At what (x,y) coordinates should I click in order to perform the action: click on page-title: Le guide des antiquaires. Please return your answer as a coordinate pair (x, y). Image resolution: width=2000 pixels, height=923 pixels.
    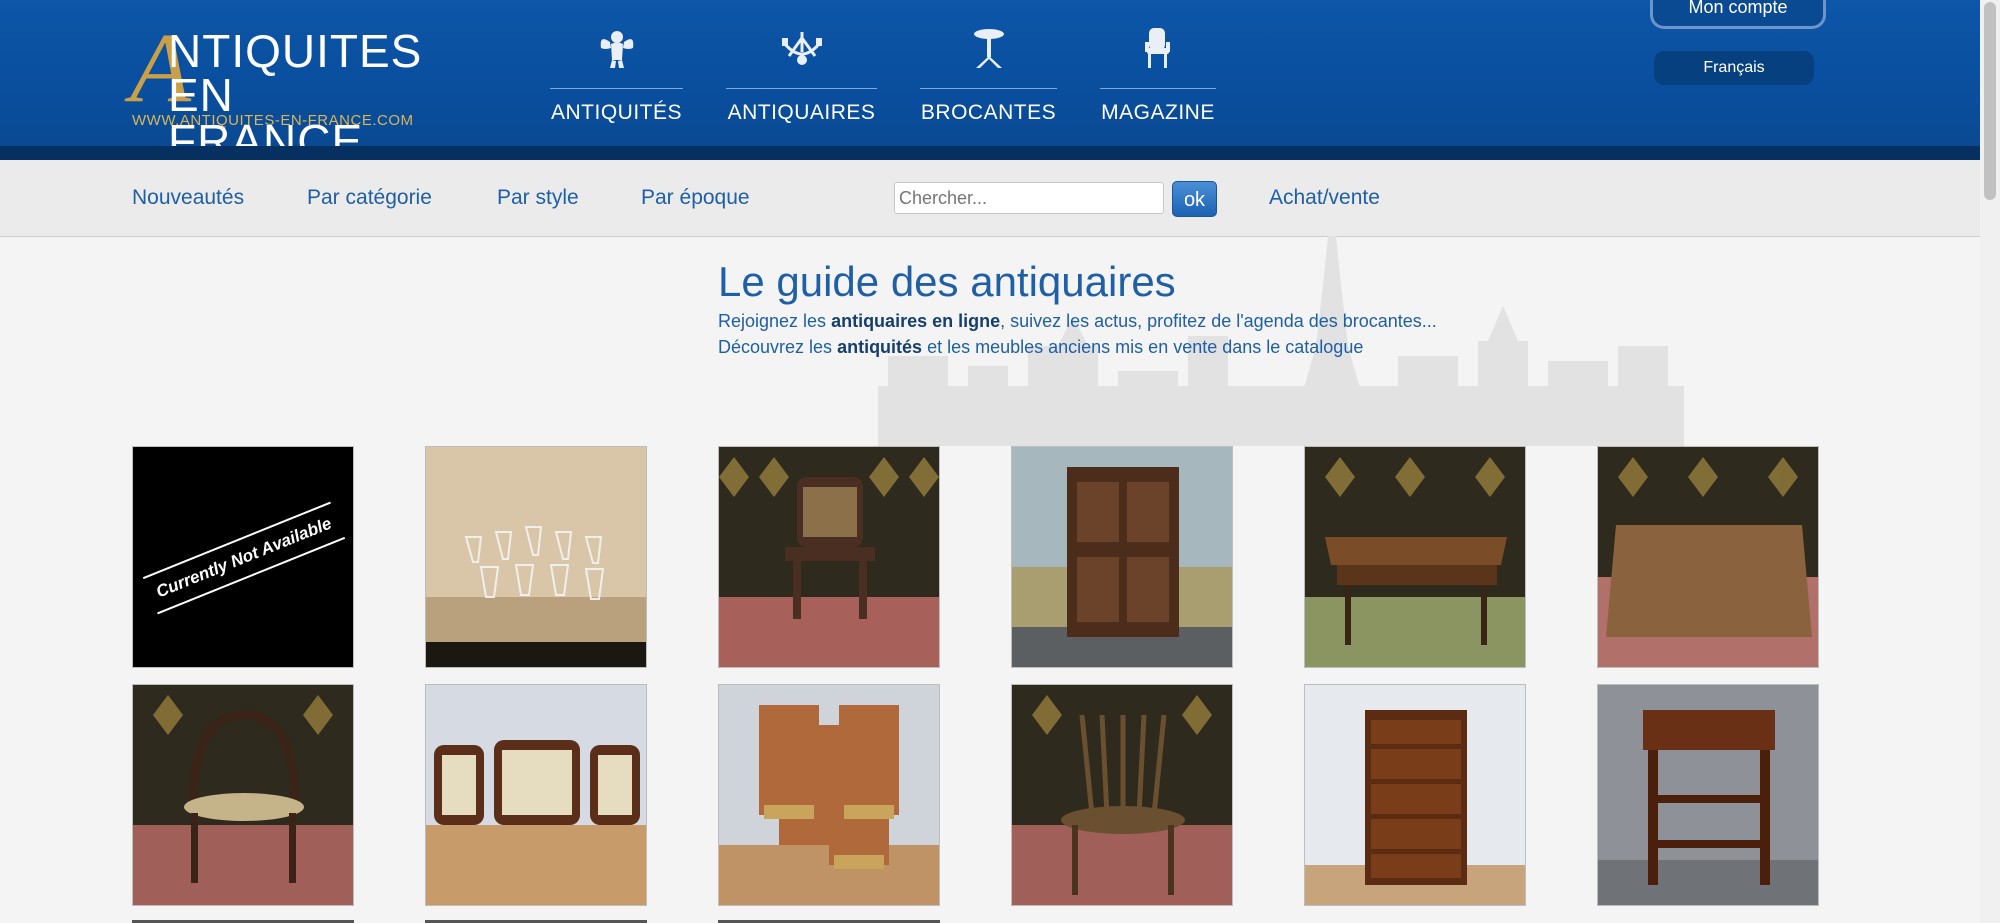
    Looking at the image, I should click on (947, 281).